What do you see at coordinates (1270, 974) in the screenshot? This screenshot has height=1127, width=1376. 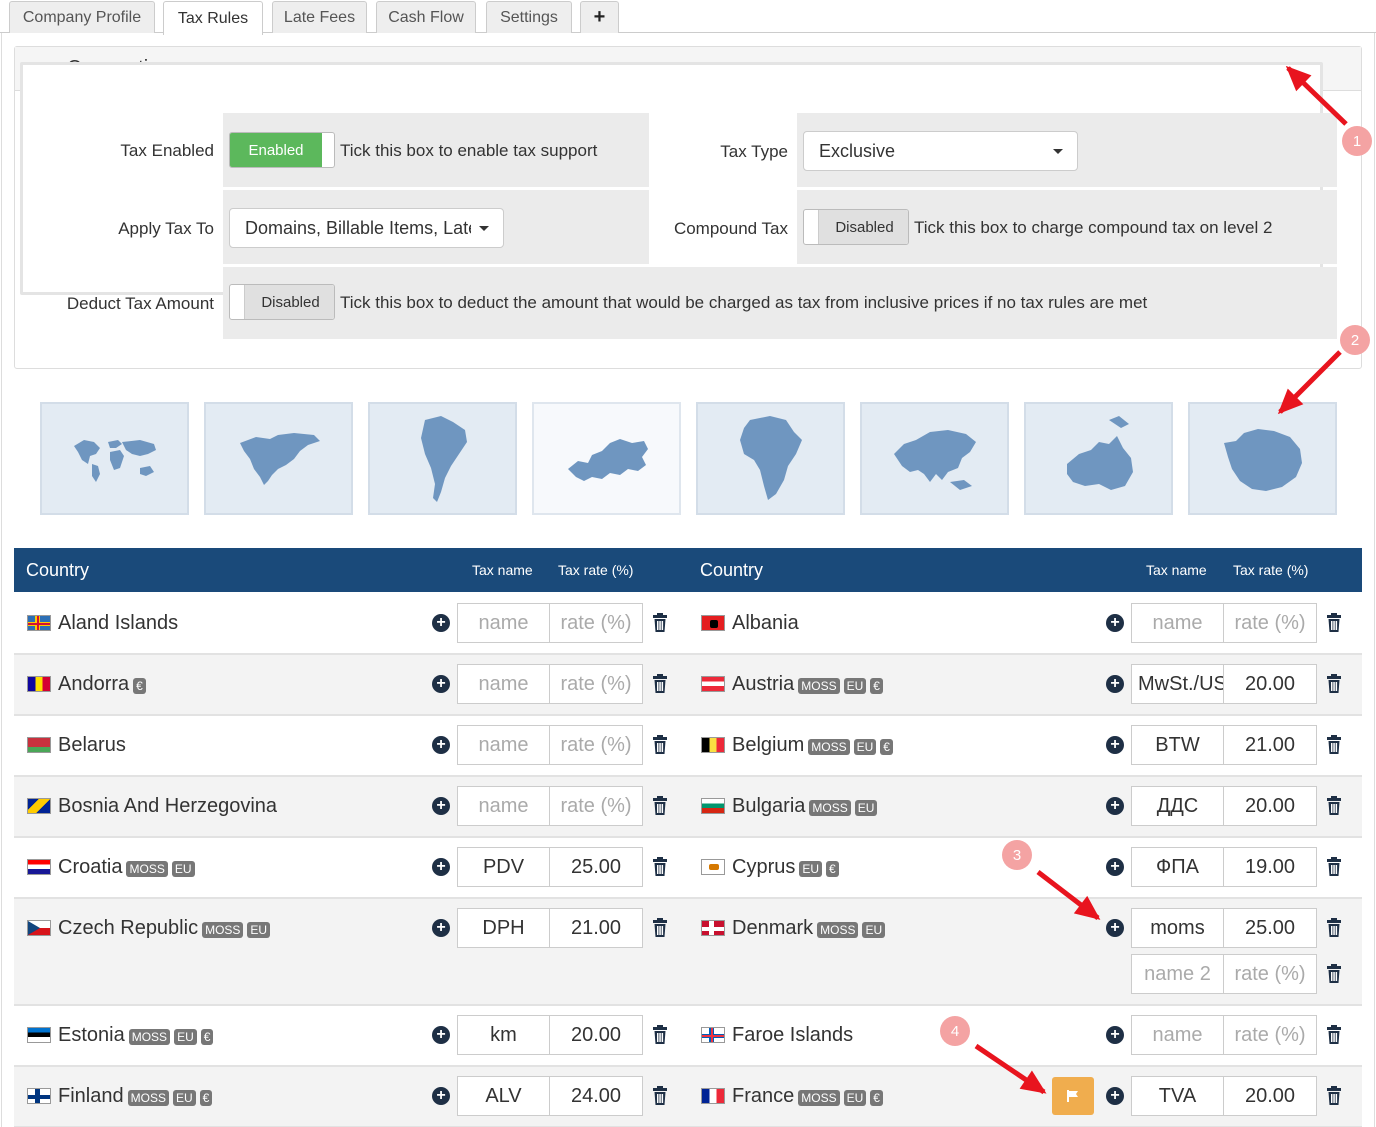 I see `tax-rate-2-input: rate (%)` at bounding box center [1270, 974].